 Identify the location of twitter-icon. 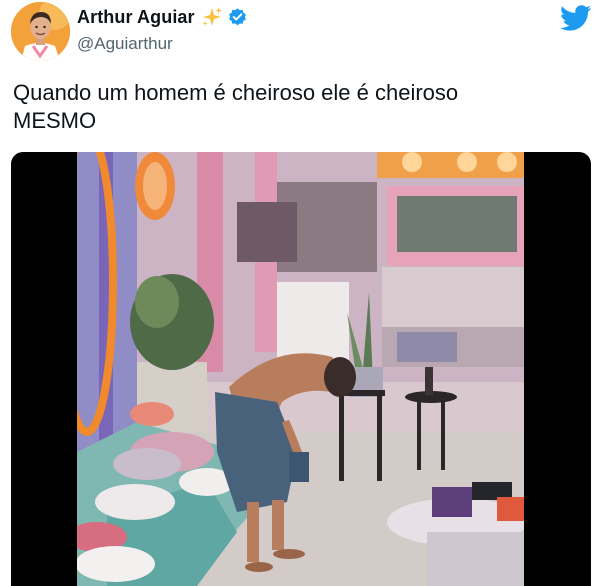
(576, 18).